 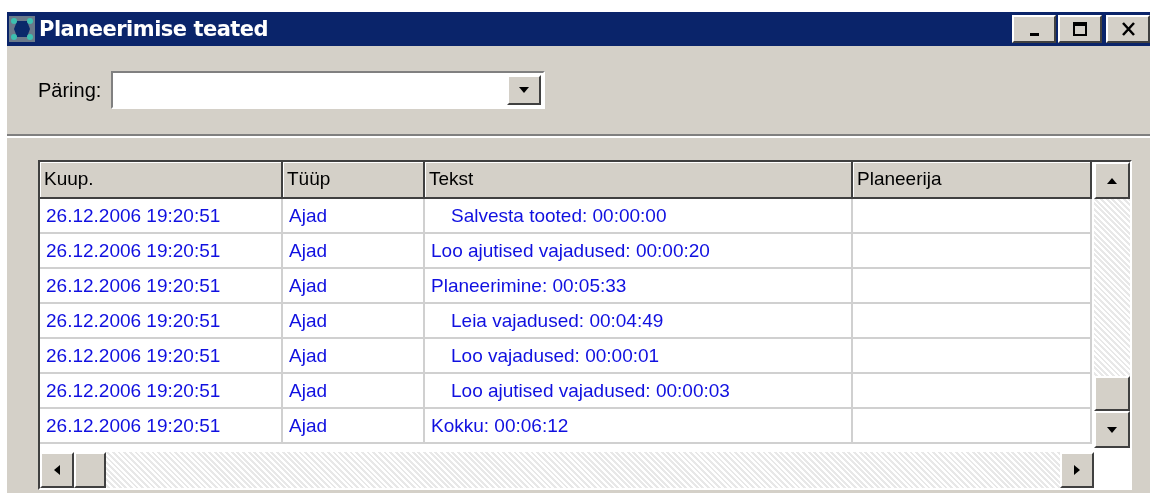 I want to click on table-cell: Loo ajutised vajadused: 00:00:03, so click(x=639, y=391).